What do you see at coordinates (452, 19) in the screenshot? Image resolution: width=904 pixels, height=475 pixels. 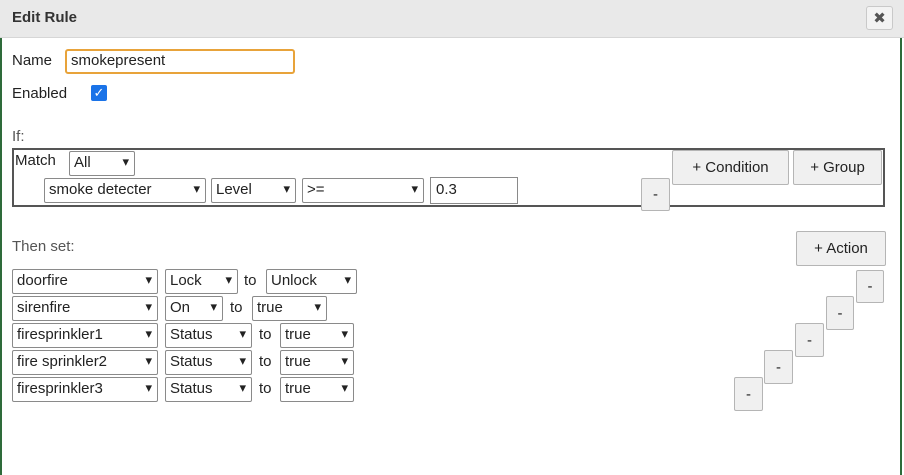 I see `dialog-titlebar: Edit Rule ✖` at bounding box center [452, 19].